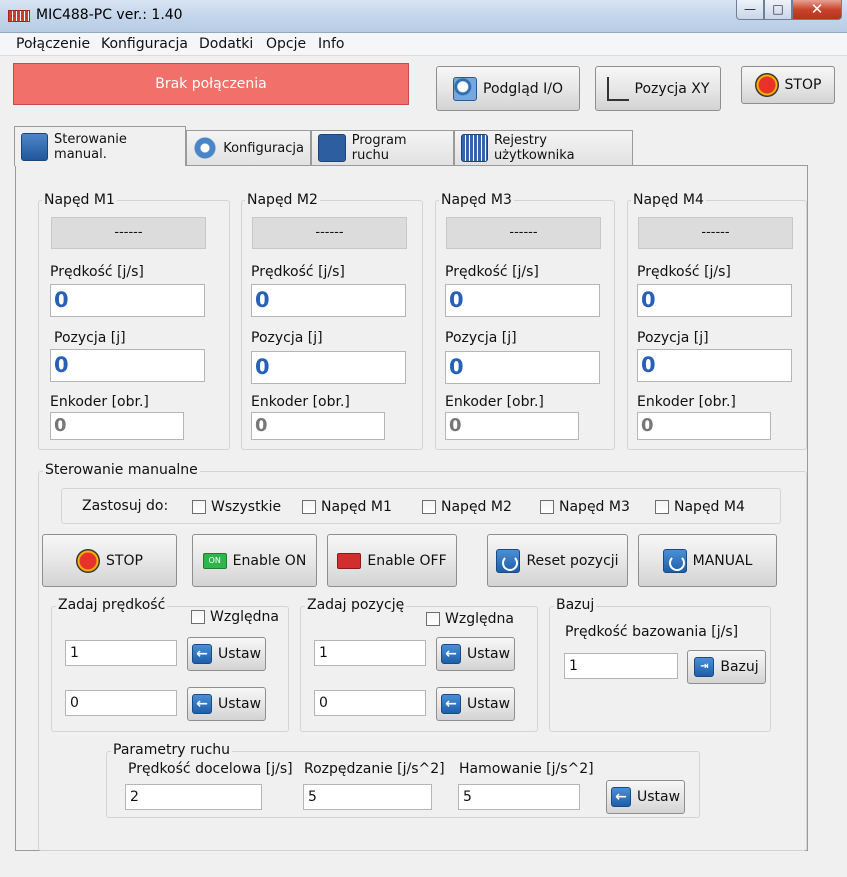 The height and width of the screenshot is (877, 847). I want to click on magnifier-icon, so click(465, 88).